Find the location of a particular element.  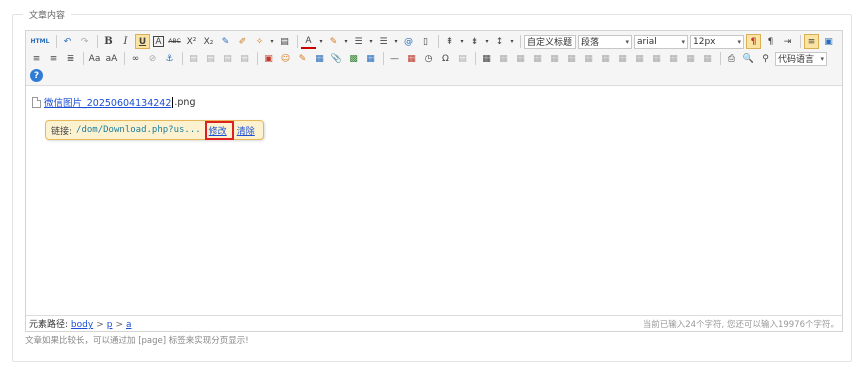

superscript-button: X² is located at coordinates (191, 41).